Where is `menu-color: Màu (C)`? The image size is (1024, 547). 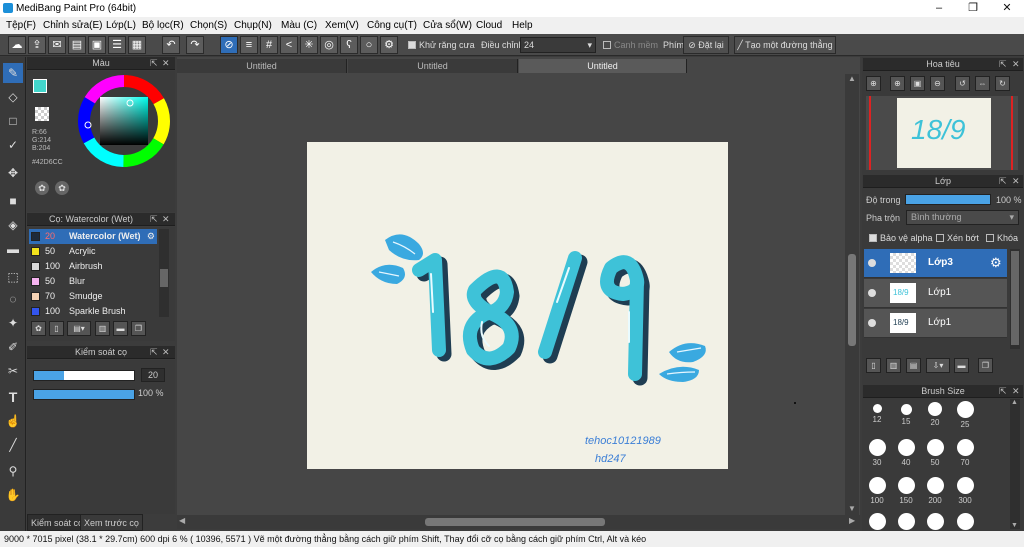
menu-color: Màu (C) is located at coordinates (299, 25).